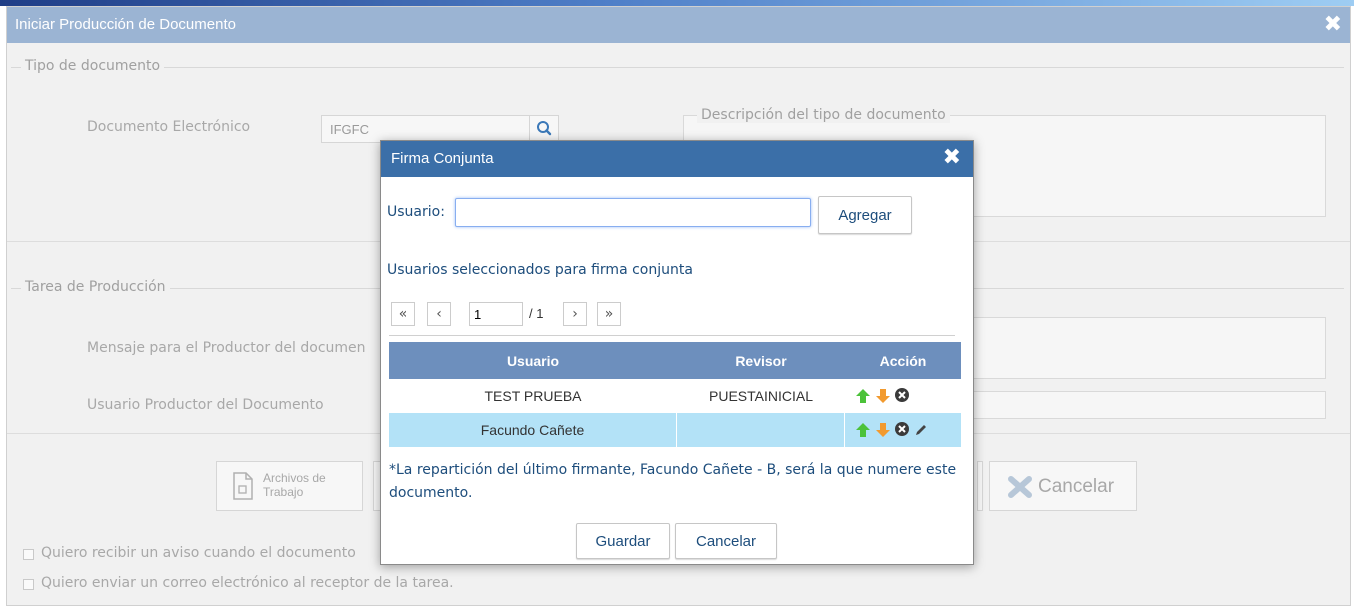  What do you see at coordinates (903, 360) in the screenshot?
I see `col-header-accion: Acción` at bounding box center [903, 360].